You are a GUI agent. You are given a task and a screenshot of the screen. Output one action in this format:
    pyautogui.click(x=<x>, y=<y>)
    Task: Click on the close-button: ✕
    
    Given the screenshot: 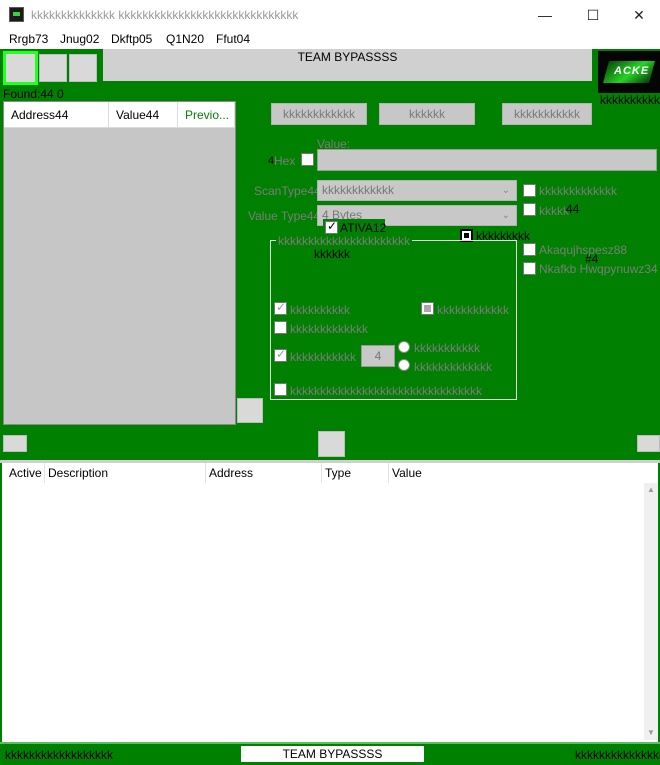 What is the action you would take?
    pyautogui.click(x=638, y=15)
    